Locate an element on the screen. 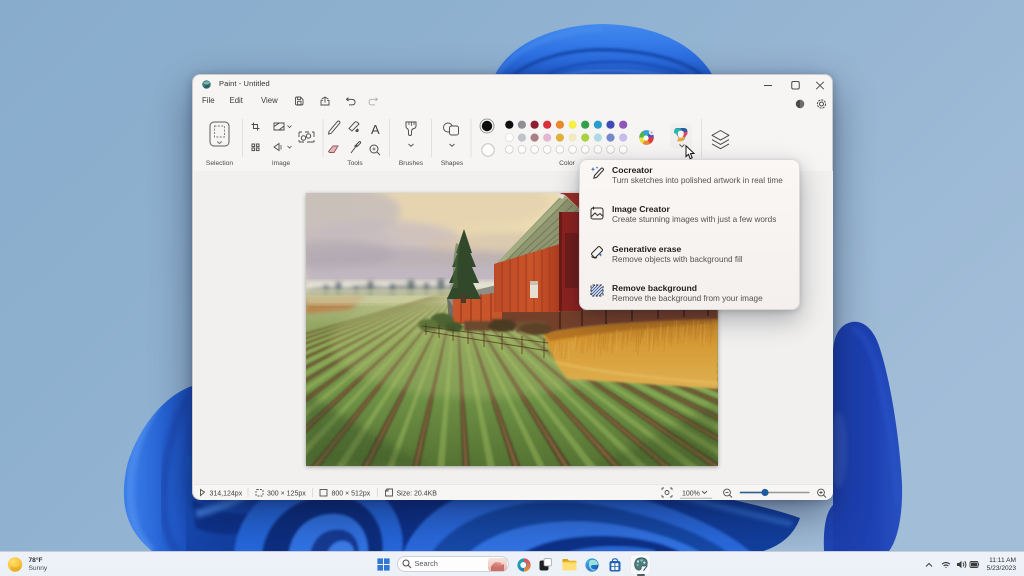  svg-text: Color is located at coordinates (567, 163).